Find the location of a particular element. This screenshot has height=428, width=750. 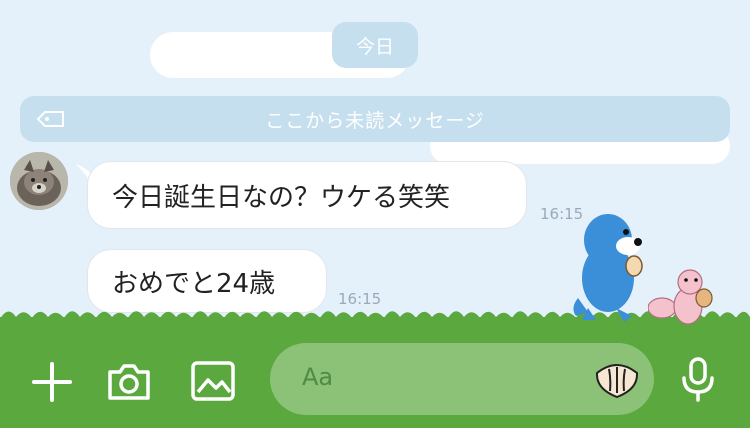

unread-label: ここから未読メッセージ is located at coordinates (375, 120).